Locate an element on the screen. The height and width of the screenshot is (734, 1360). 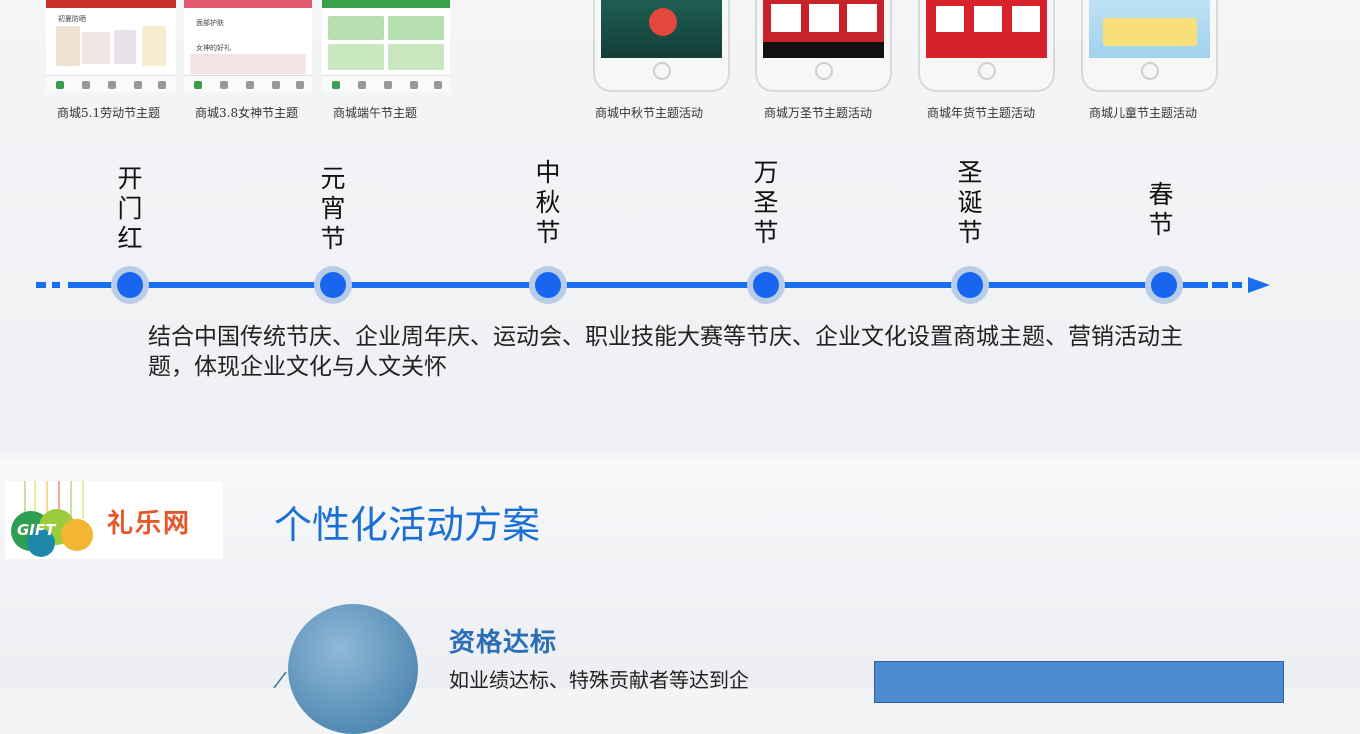
item-title: 资格达标 is located at coordinates (503, 643).